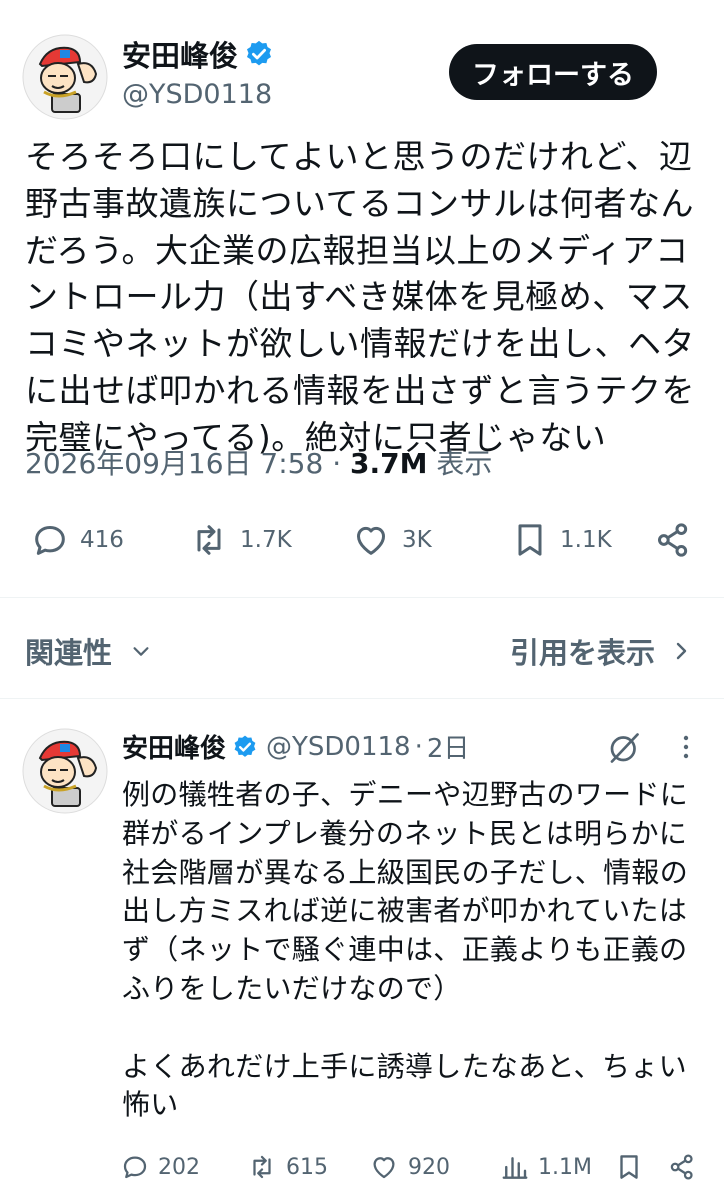 The image size is (724, 1199). What do you see at coordinates (417, 540) in the screenshot?
I see `like-count: 3K` at bounding box center [417, 540].